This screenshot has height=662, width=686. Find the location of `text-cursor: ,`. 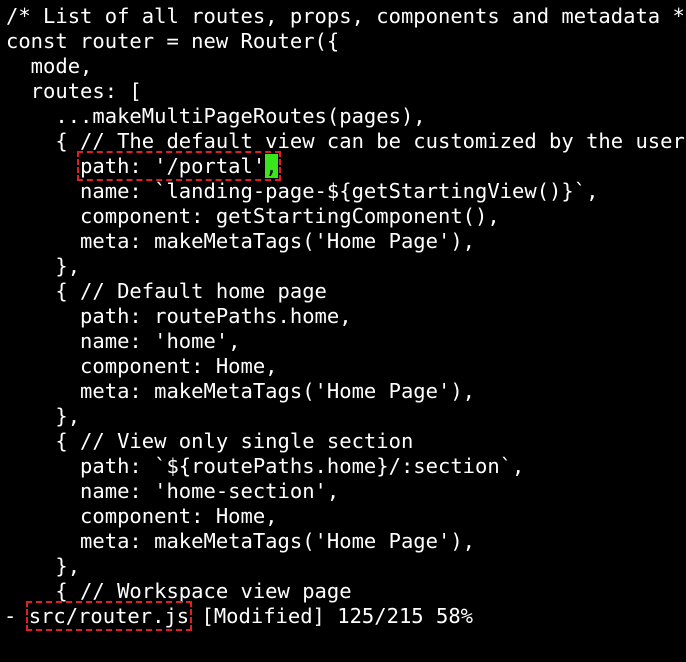

text-cursor: , is located at coordinates (271, 166).